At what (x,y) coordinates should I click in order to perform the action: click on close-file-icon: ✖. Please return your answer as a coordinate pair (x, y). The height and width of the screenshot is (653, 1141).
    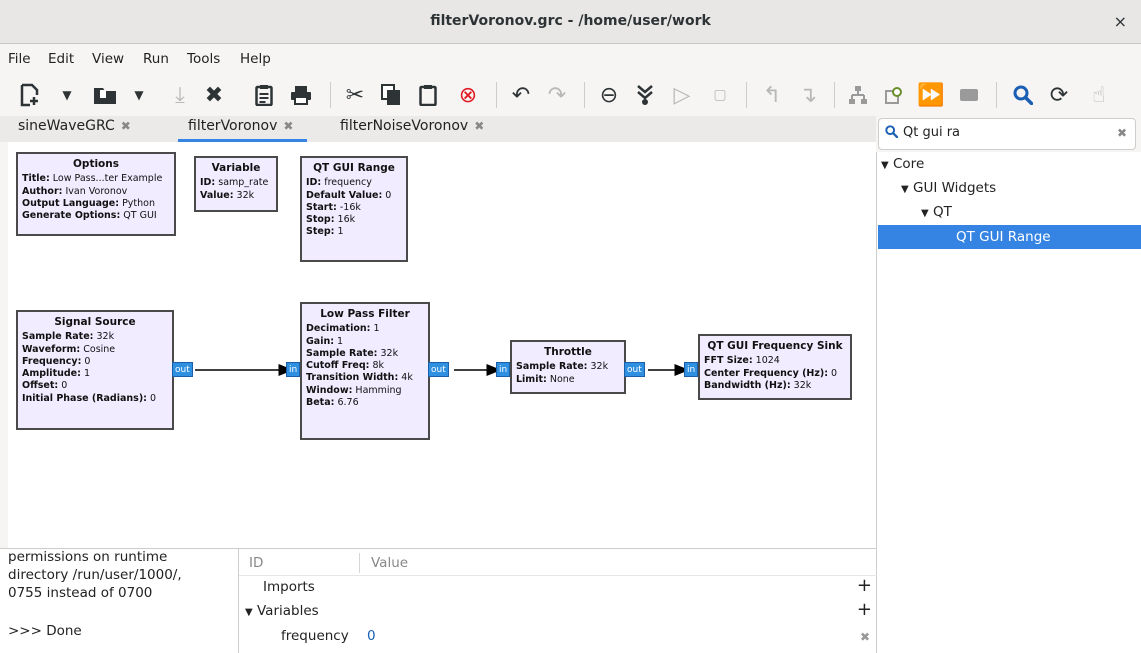
    Looking at the image, I should click on (214, 95).